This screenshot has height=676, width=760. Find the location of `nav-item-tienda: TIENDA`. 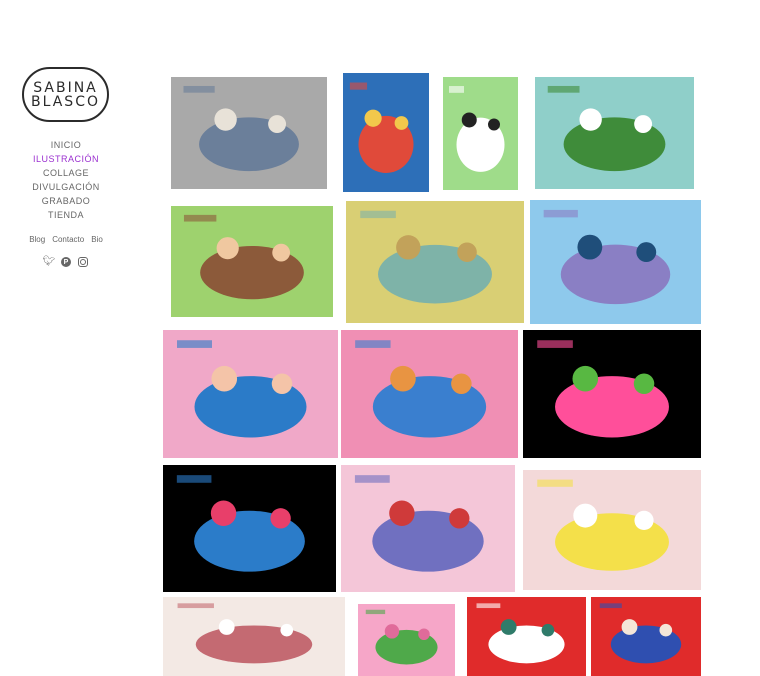

nav-item-tienda: TIENDA is located at coordinates (66, 215).